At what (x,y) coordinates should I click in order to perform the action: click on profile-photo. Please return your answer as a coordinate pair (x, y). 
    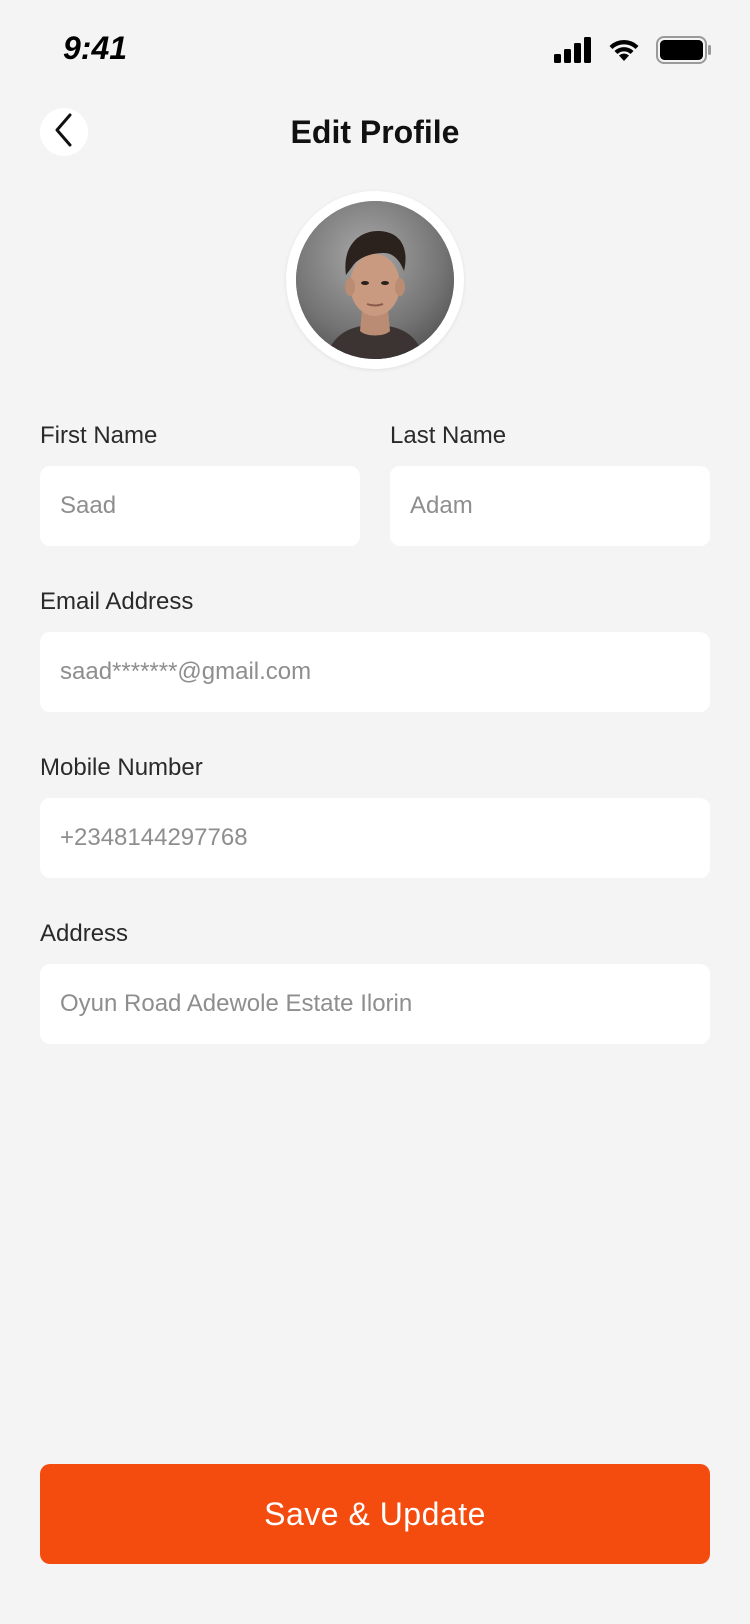
    Looking at the image, I should click on (375, 280).